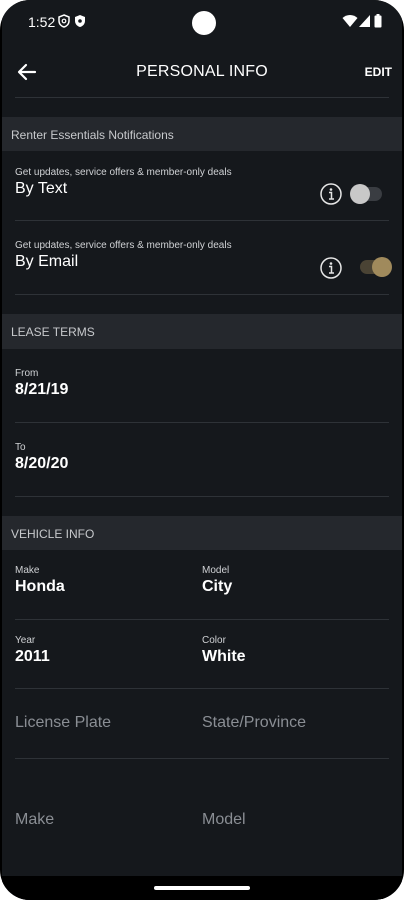 This screenshot has width=404, height=900. Describe the element at coordinates (214, 640) in the screenshot. I see `color-label: Color` at that location.